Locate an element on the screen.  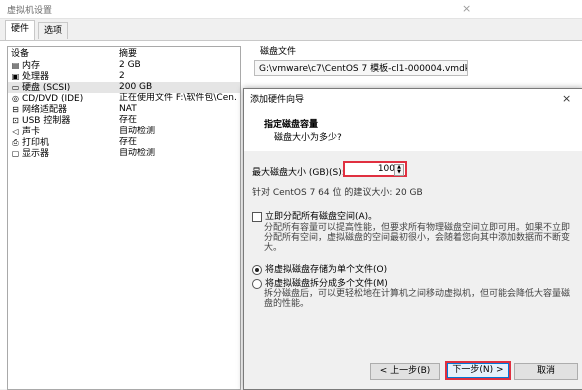
device-row: ▭ 硬盘 (SCSI) 200 GB is located at coordinates (124, 87).